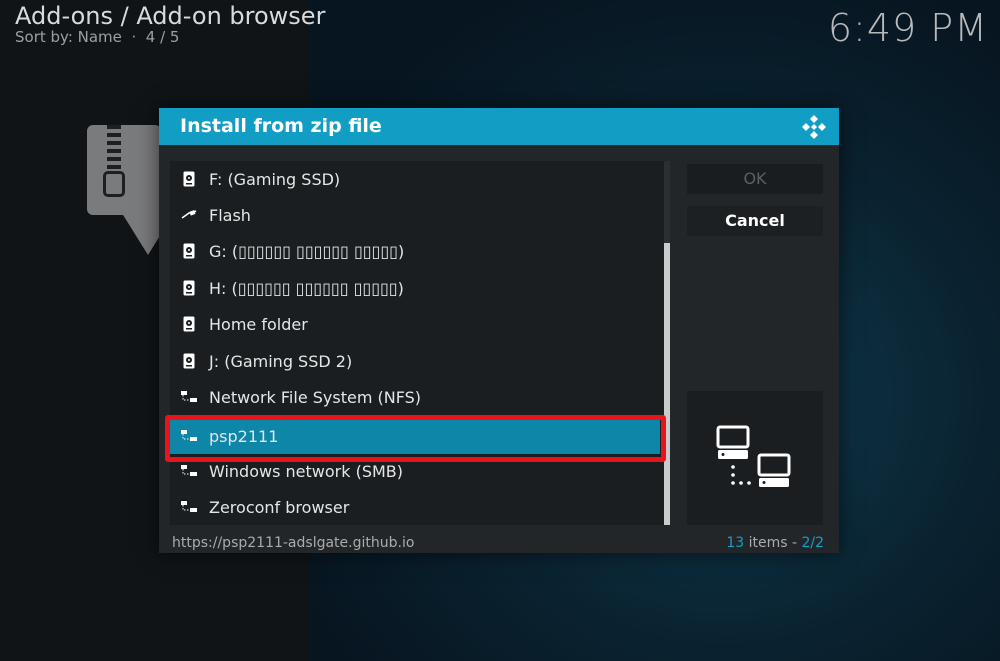  I want to click on list-item: Zeroconf browser, so click(415, 507).